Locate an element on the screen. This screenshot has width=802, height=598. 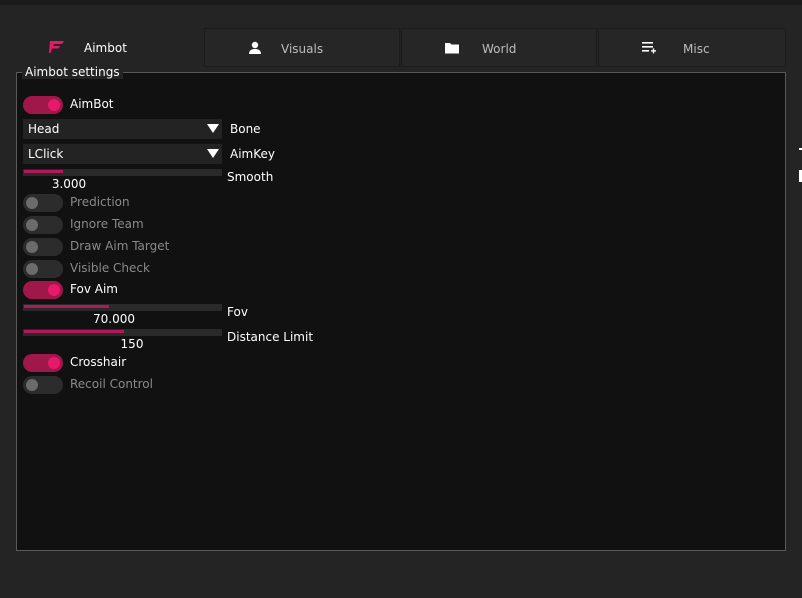
distance-limit-value: 150 is located at coordinates (132, 344).